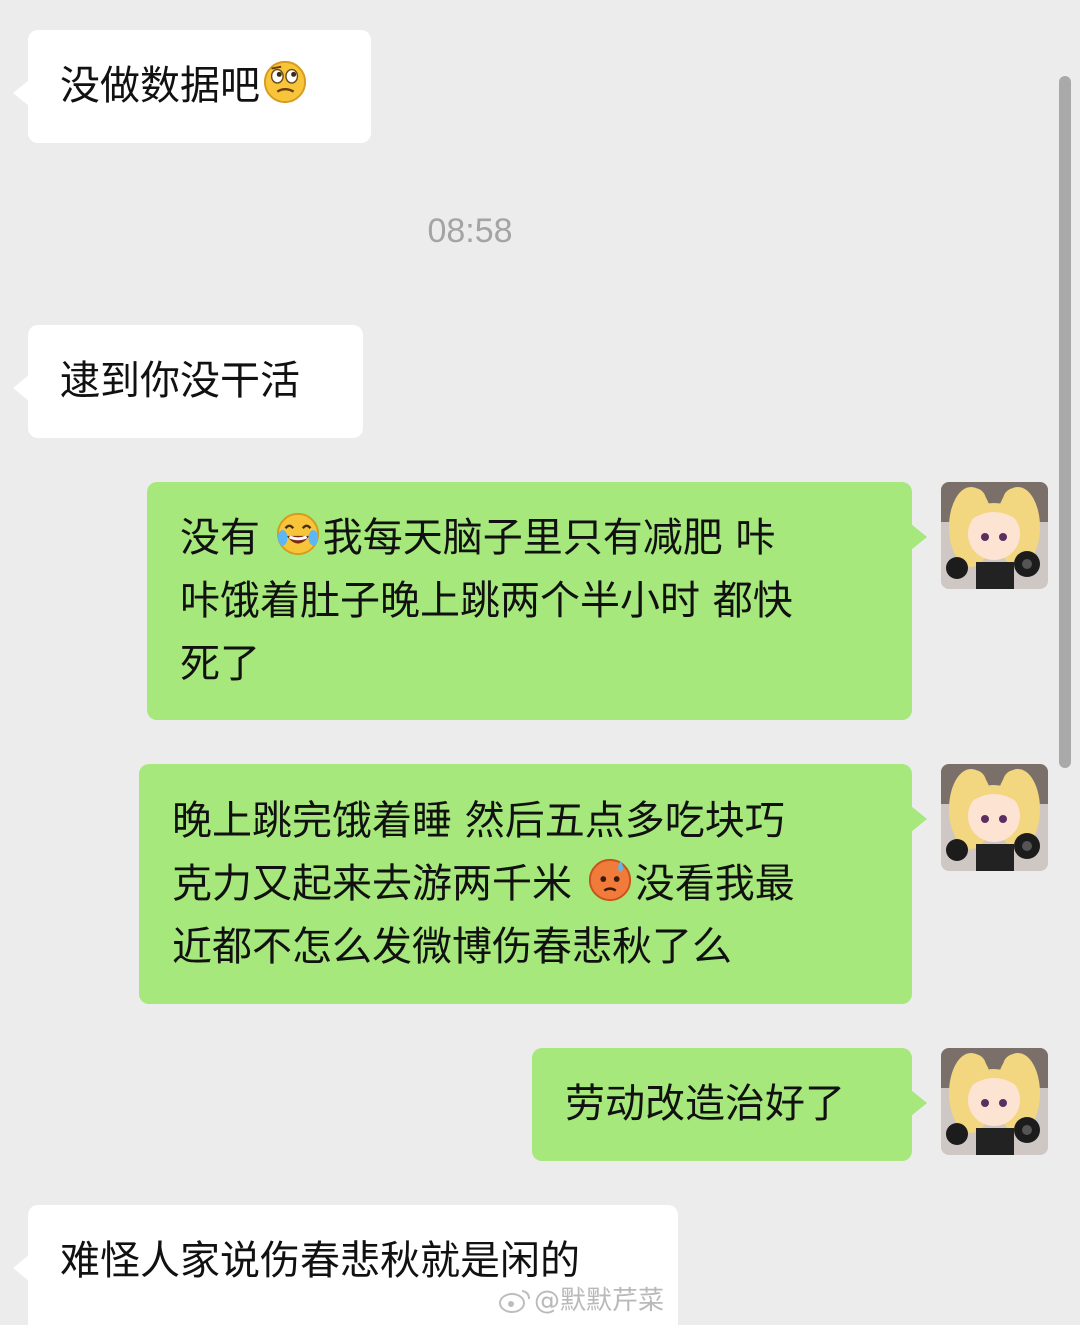 Image resolution: width=1080 pixels, height=1325 pixels. What do you see at coordinates (486, 601) in the screenshot?
I see `message-text: 咔饿着肚子晚上跳两个半小时 都快` at bounding box center [486, 601].